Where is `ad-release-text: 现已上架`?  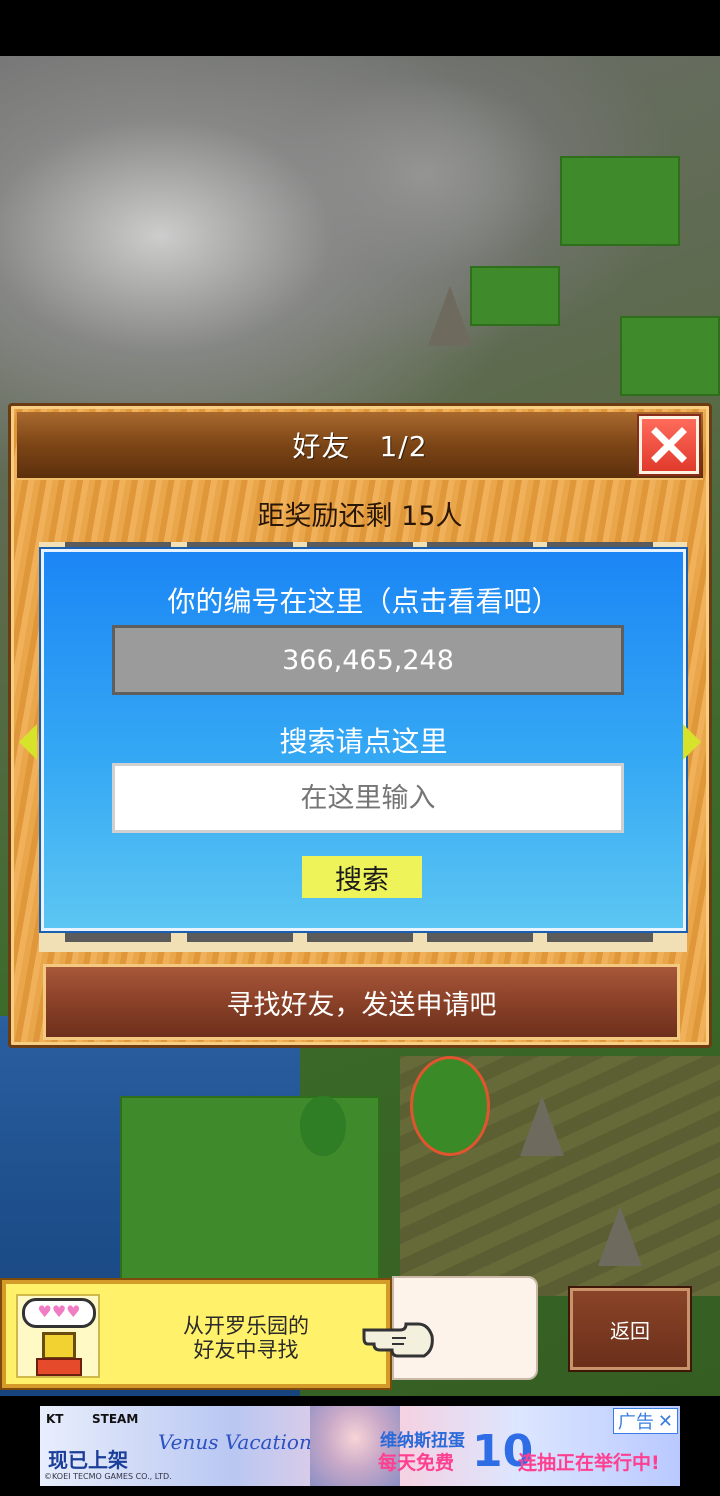
ad-release-text: 现已上架 is located at coordinates (88, 1460).